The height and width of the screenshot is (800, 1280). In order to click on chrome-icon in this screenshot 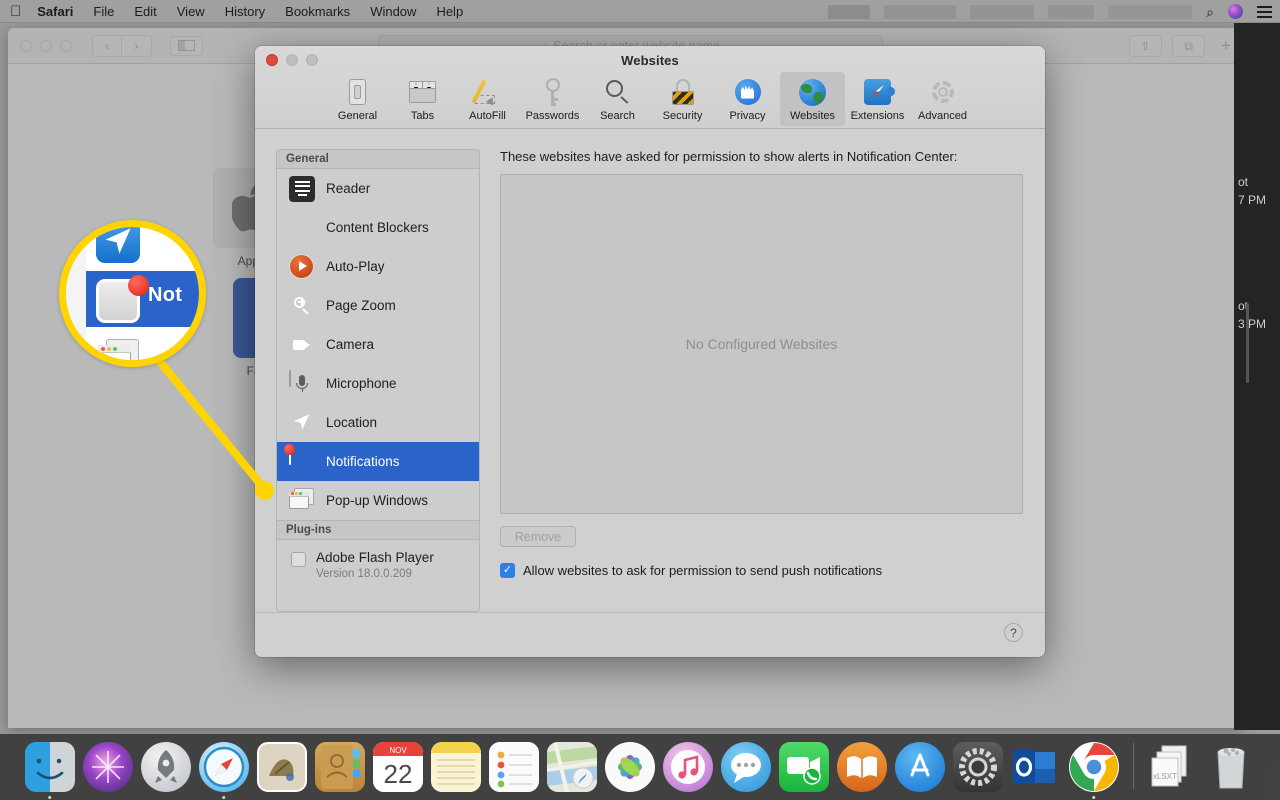, I will do `click(1093, 767)`.